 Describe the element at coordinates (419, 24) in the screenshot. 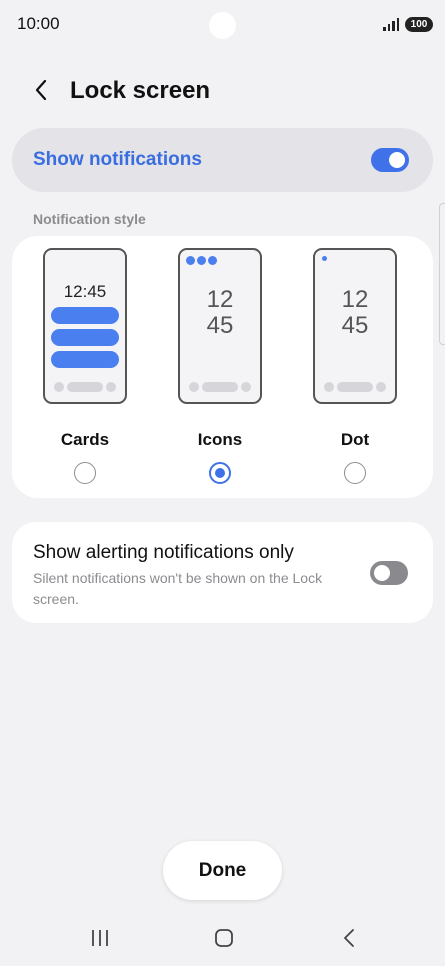

I see `battery-icon: 100` at that location.